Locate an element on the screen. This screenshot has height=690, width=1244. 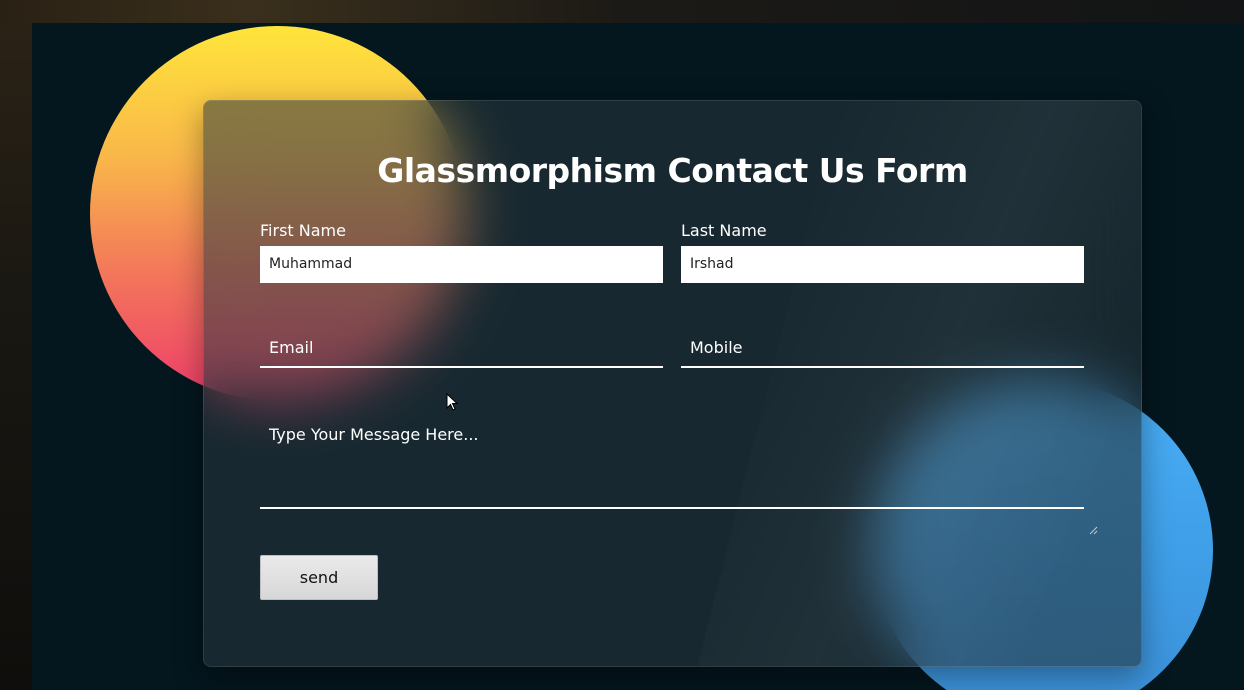
mobile-field: Mobile is located at coordinates (882, 349).